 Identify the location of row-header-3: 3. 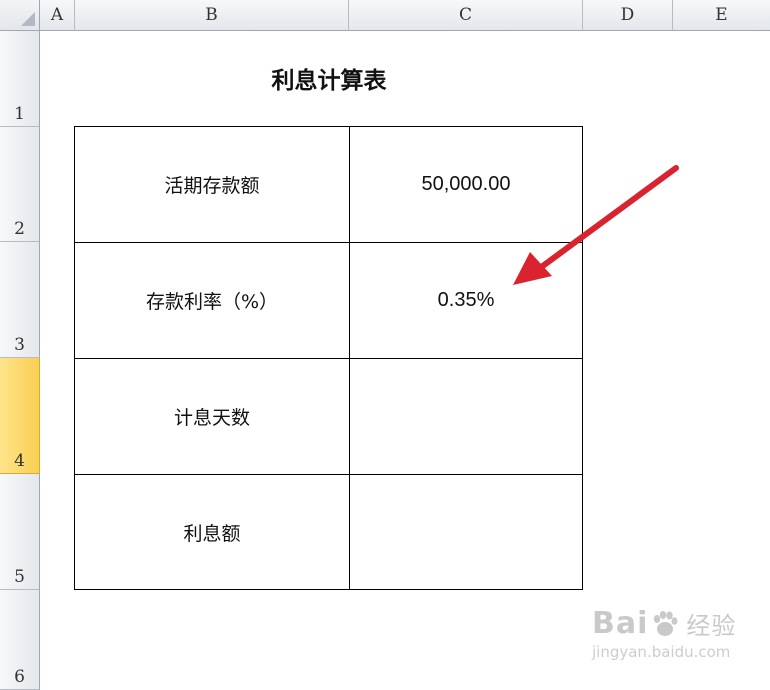
(20, 300).